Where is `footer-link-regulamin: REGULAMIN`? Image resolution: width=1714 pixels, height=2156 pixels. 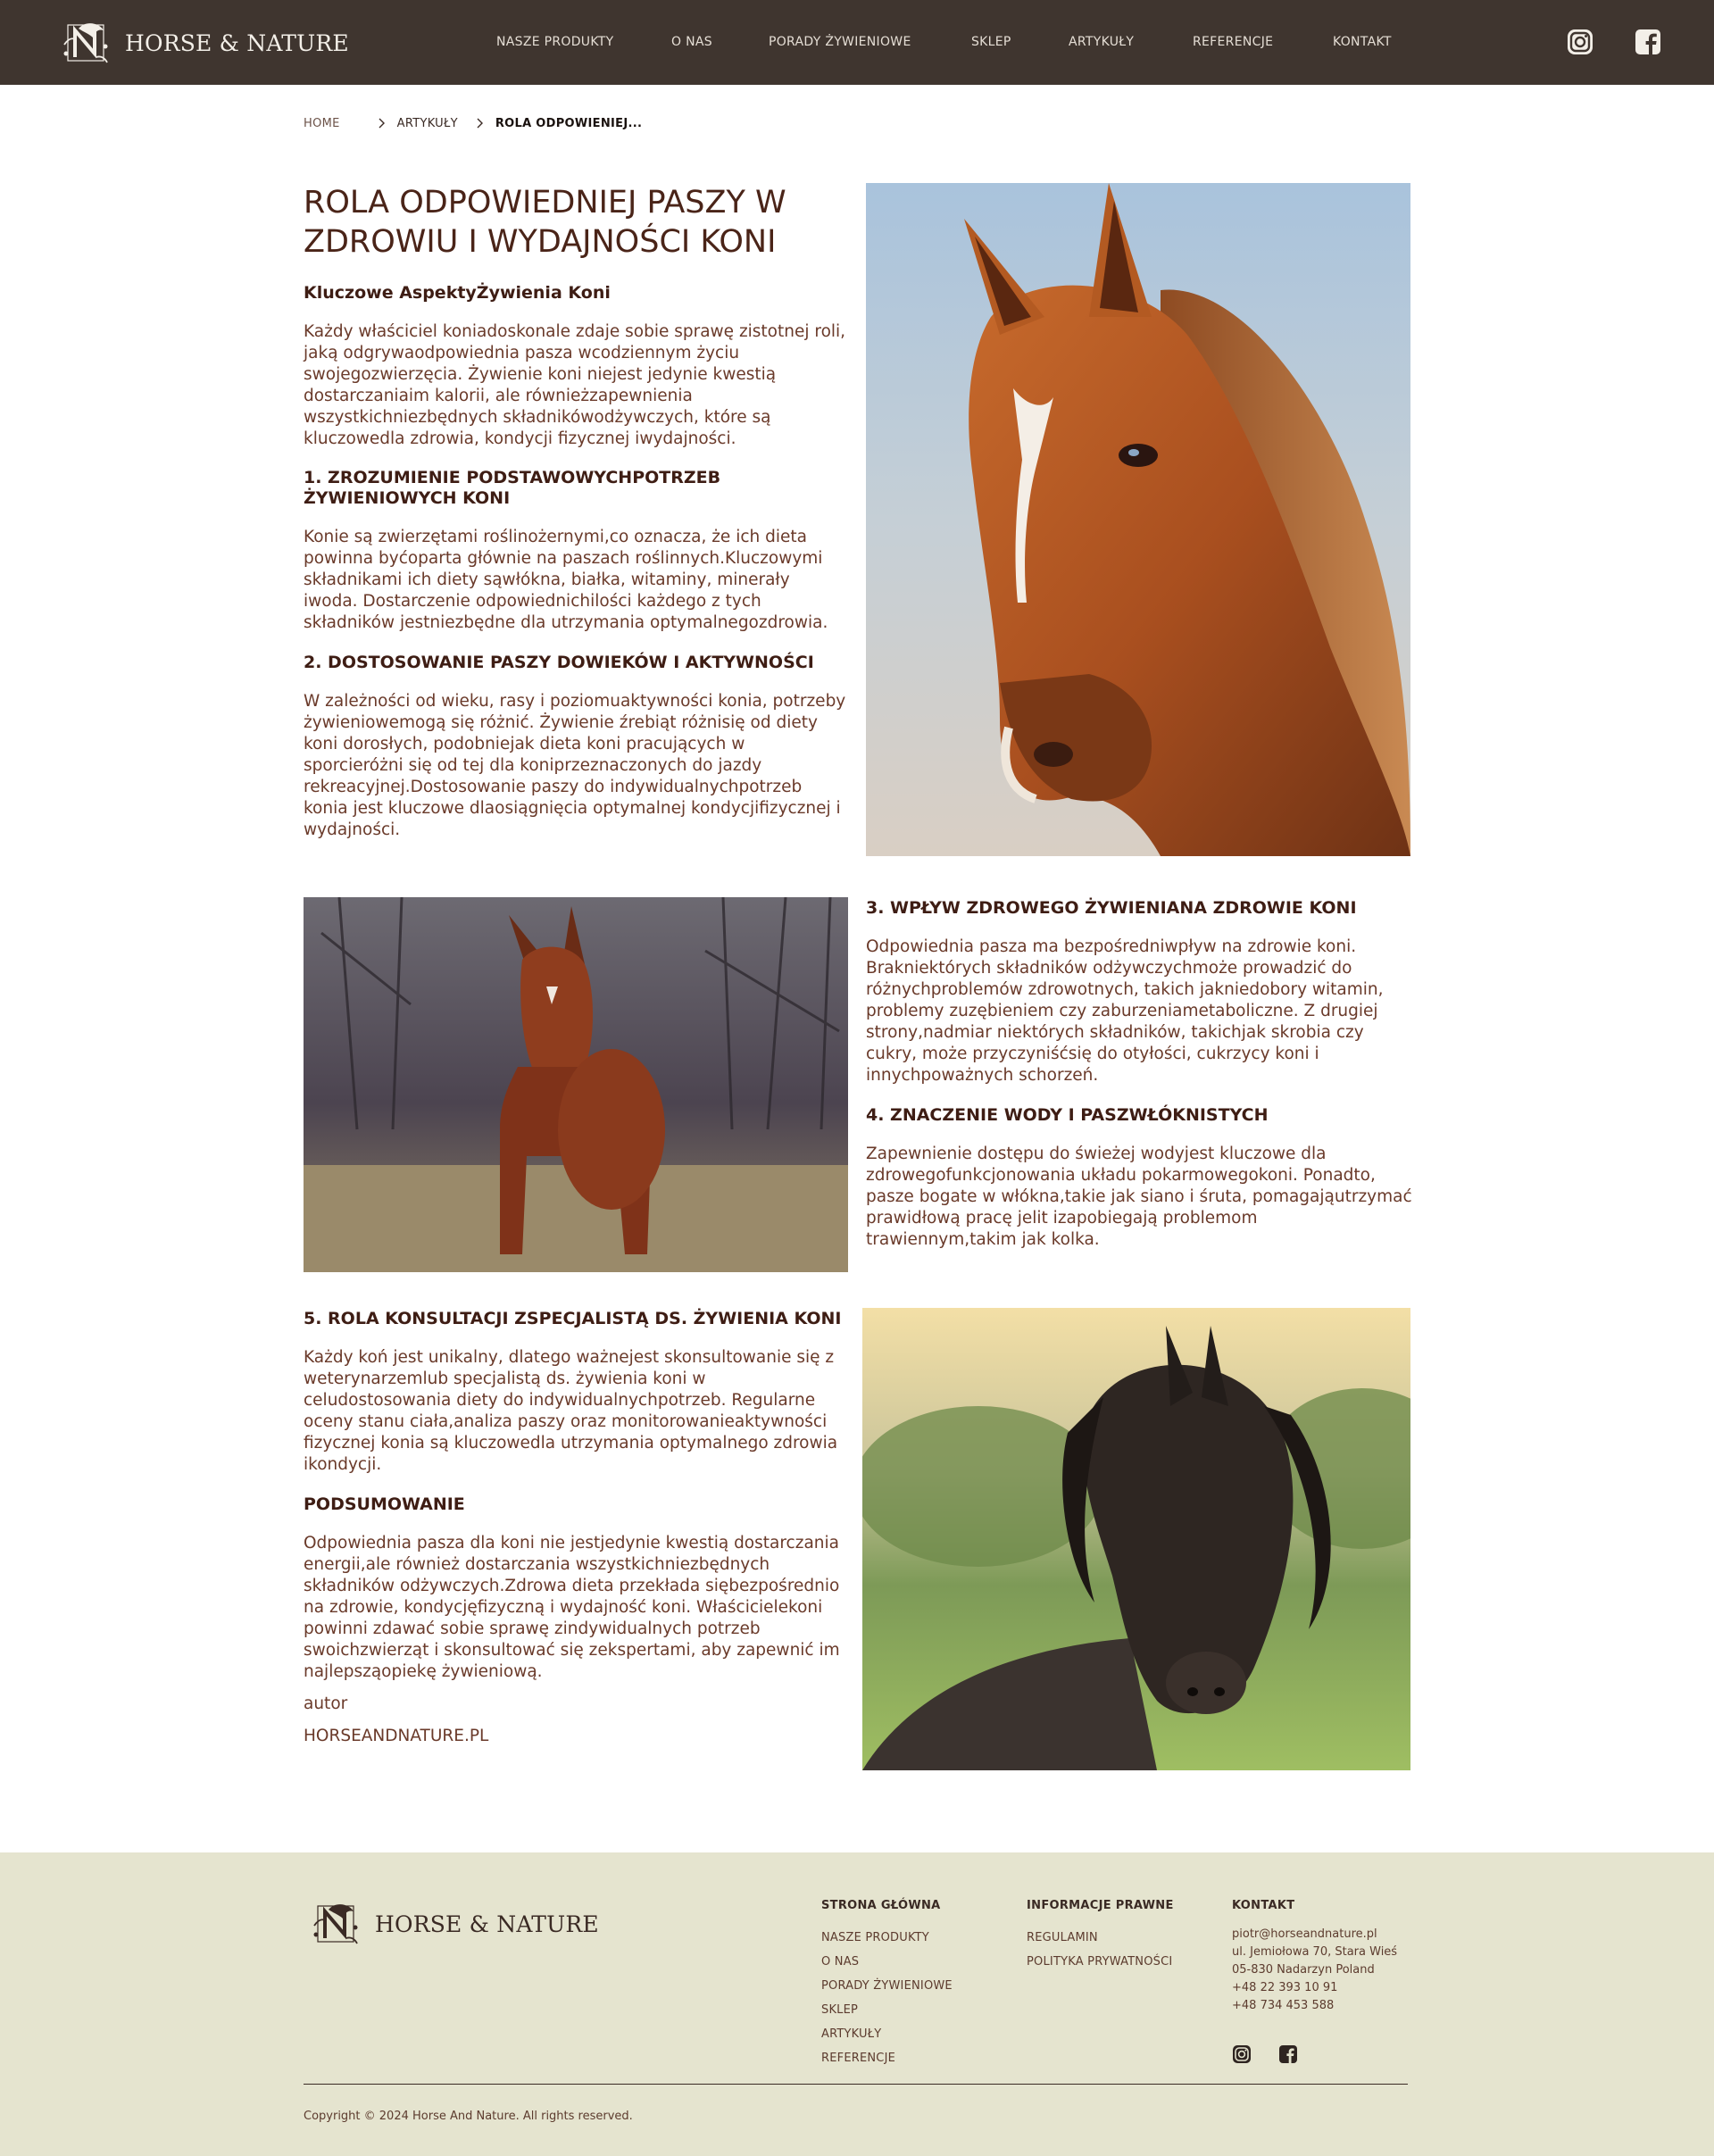 footer-link-regulamin: REGULAMIN is located at coordinates (1100, 1938).